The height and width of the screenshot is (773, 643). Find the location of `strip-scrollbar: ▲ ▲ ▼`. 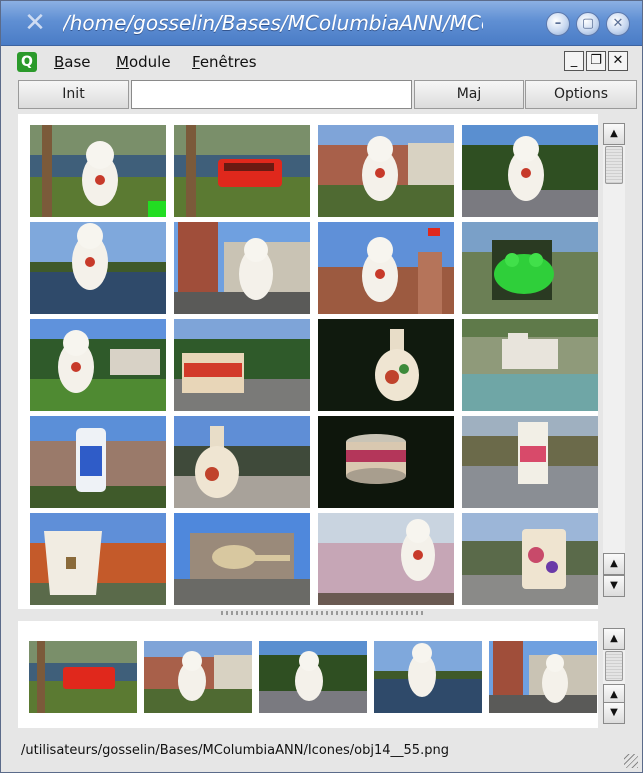

strip-scrollbar: ▲ ▲ ▼ is located at coordinates (614, 676).